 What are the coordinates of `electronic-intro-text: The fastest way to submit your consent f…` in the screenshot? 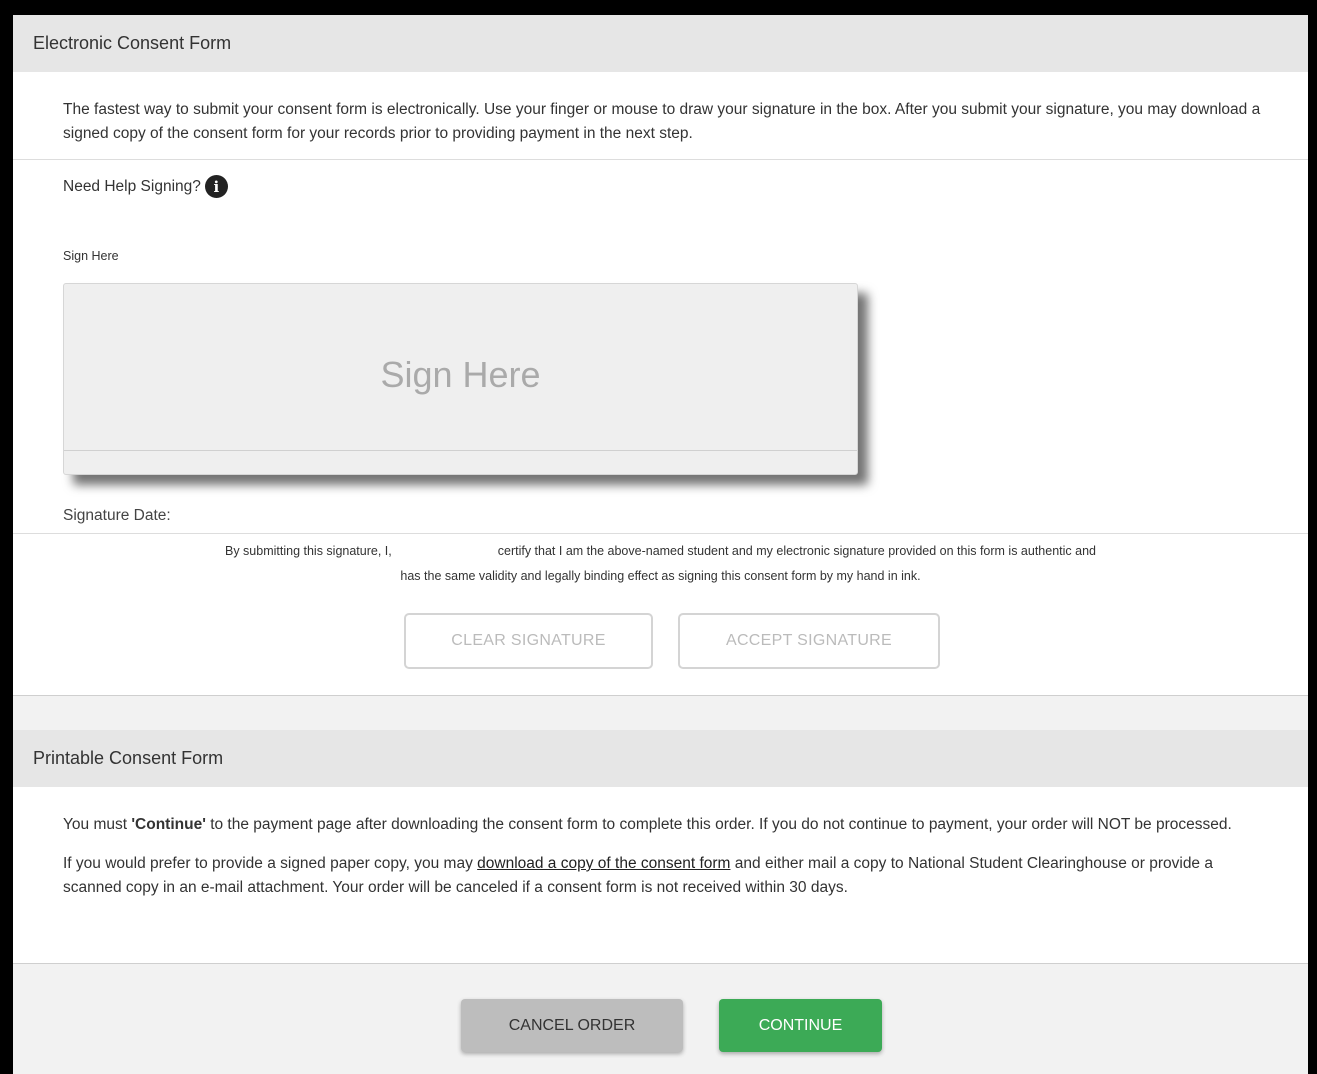 It's located at (662, 121).